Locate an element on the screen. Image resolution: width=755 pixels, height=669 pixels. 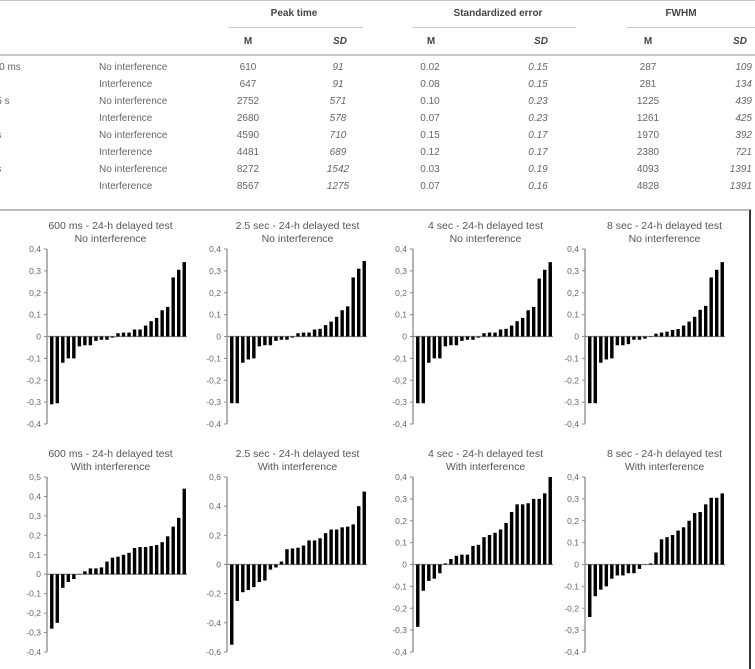
cell-sd: 721 is located at coordinates (743, 152).